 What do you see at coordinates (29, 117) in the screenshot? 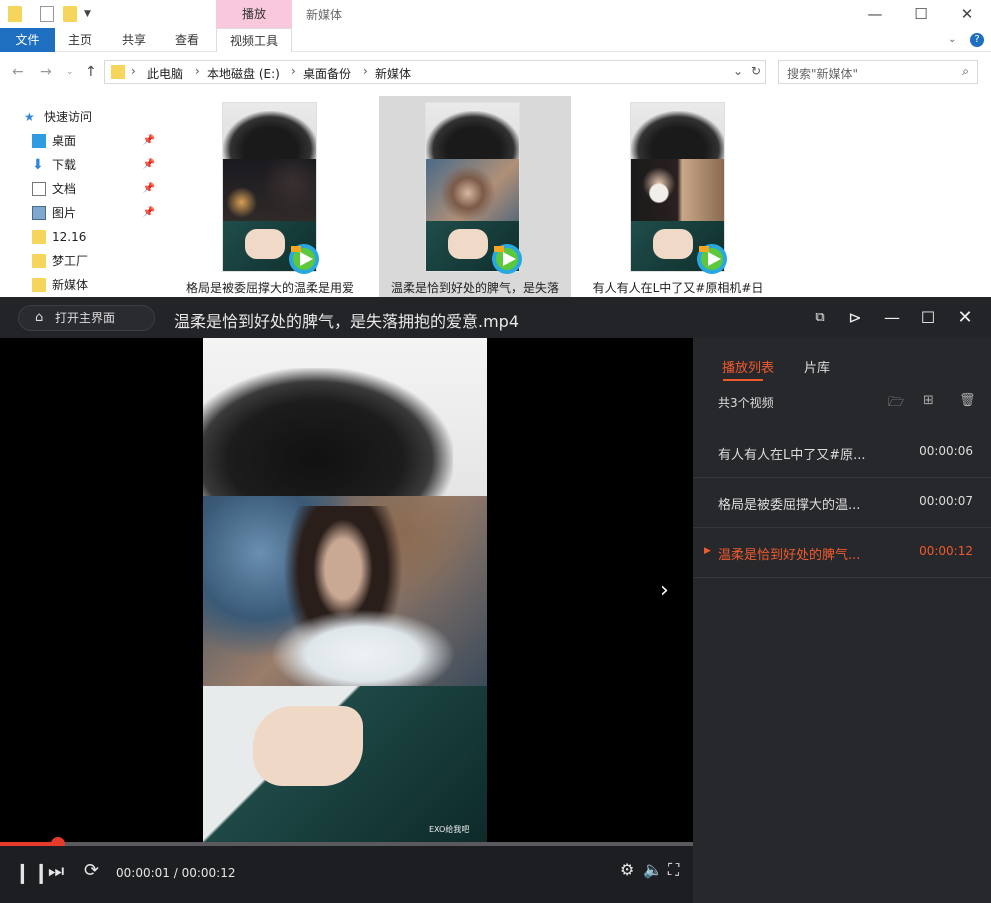
I see `star-icon: ★` at bounding box center [29, 117].